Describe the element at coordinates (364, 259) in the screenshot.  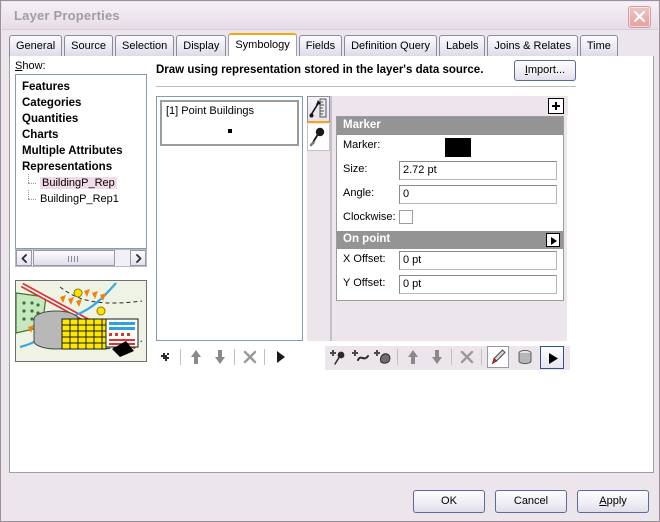
I see `property-label: X Offset:` at that location.